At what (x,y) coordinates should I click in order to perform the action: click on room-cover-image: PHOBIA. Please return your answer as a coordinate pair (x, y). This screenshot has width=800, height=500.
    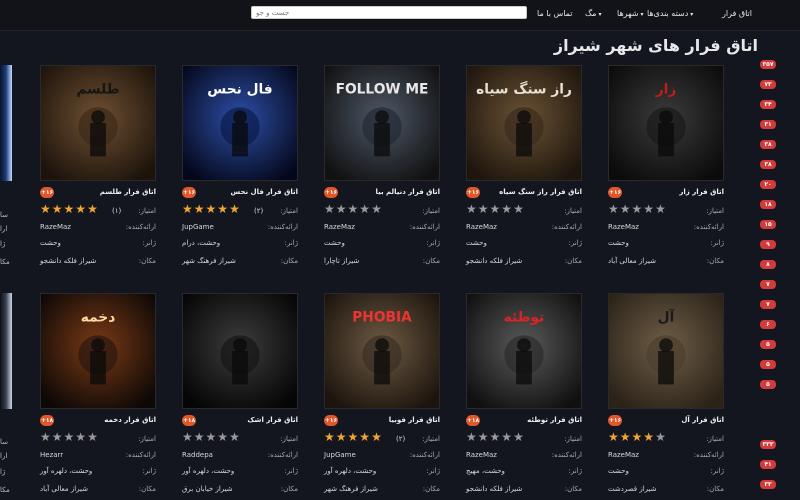
    Looking at the image, I should click on (382, 351).